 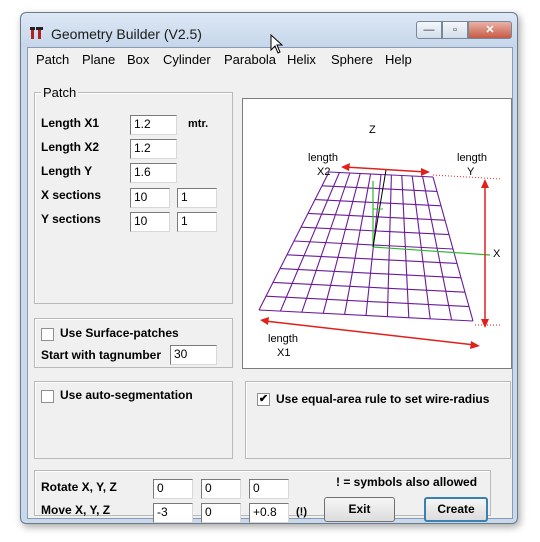 What do you see at coordinates (283, 339) in the screenshot?
I see `x1-label-line1: length` at bounding box center [283, 339].